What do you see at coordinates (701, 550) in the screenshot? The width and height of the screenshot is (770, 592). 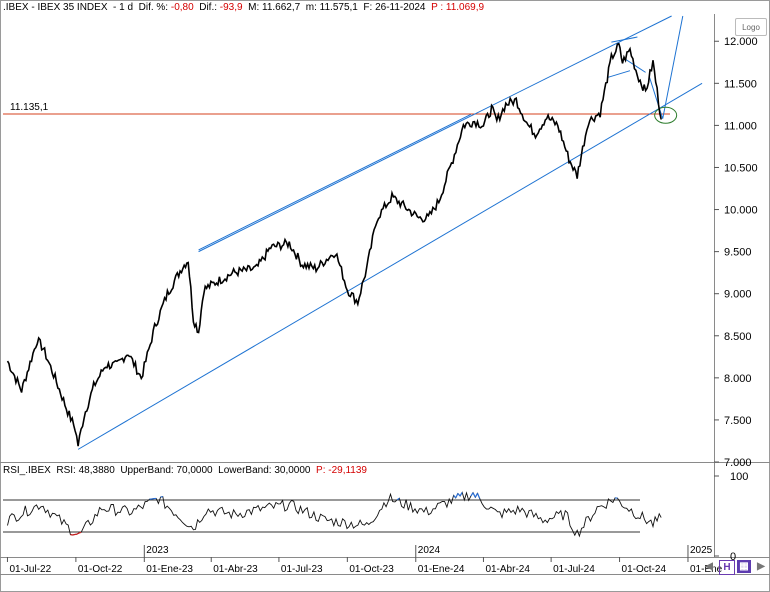 I see `year-label: 2025` at bounding box center [701, 550].